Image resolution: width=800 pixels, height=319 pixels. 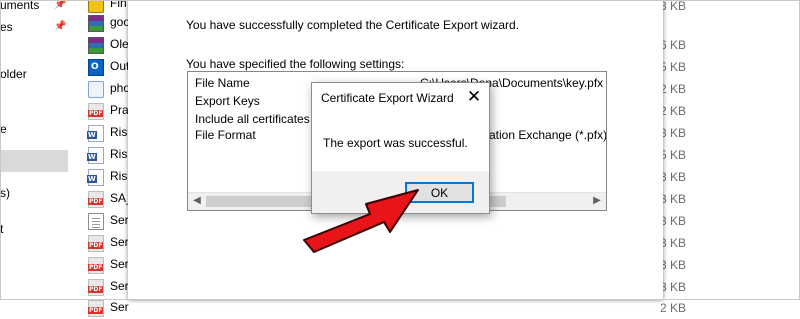 What do you see at coordinates (673, 287) in the screenshot?
I see `size-cell: 8 KB` at bounding box center [673, 287].